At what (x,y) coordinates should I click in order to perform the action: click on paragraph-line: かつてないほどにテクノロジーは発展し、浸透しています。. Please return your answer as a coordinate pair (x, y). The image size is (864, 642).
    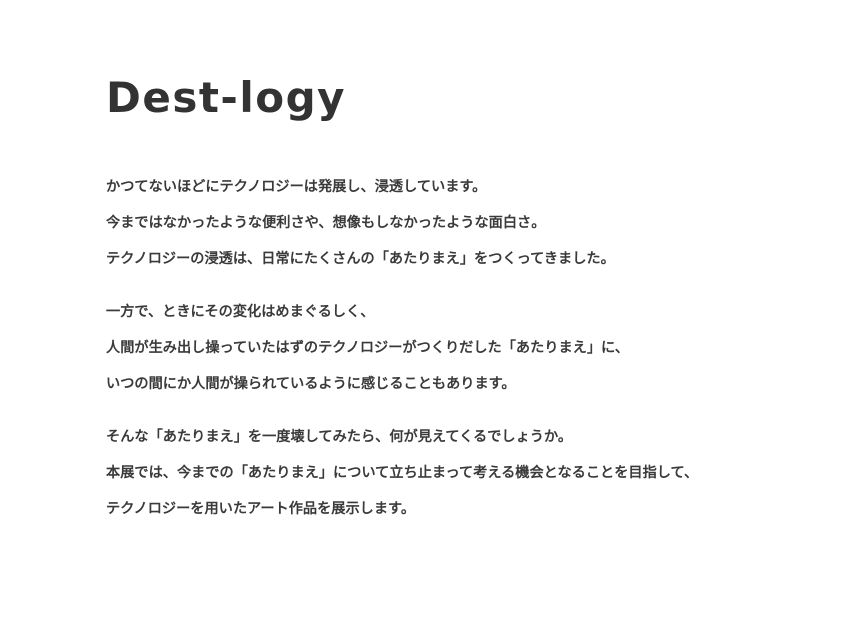
    Looking at the image, I should click on (296, 187).